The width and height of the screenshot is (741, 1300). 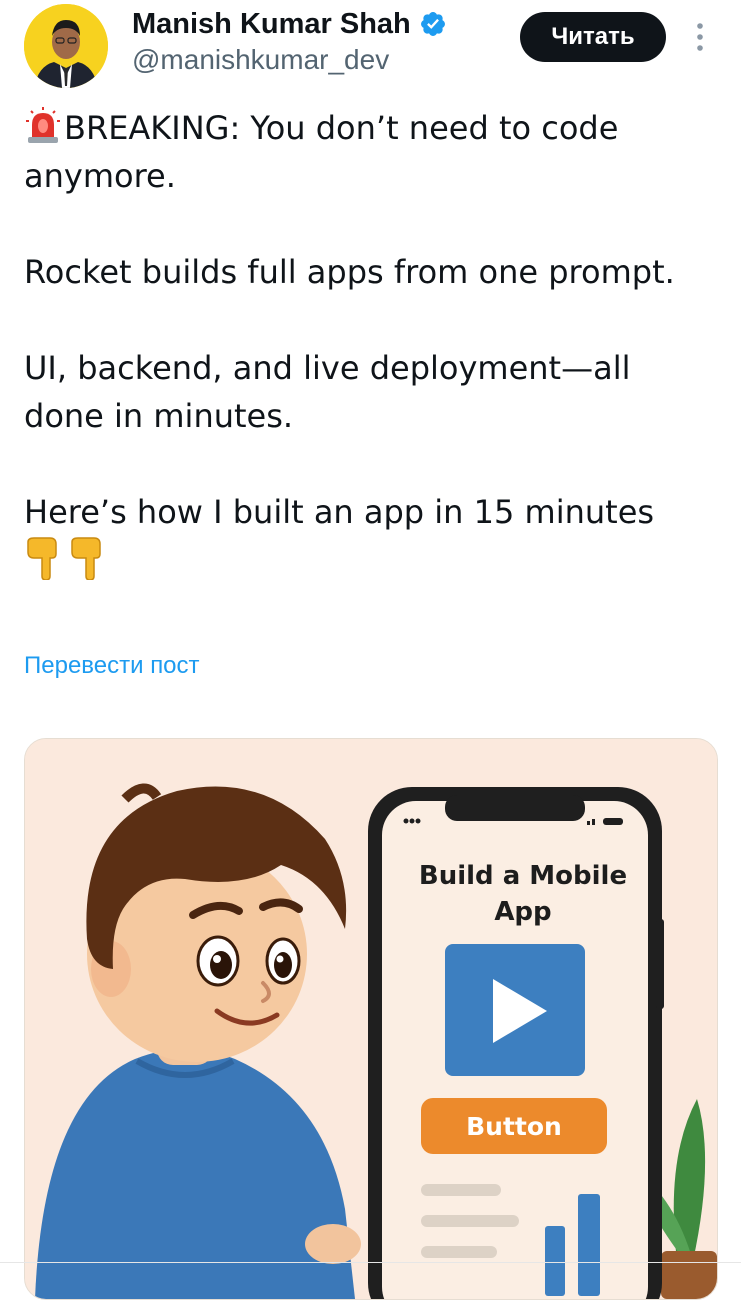 I want to click on author-handle: @manishkumar_dev, so click(x=260, y=60).